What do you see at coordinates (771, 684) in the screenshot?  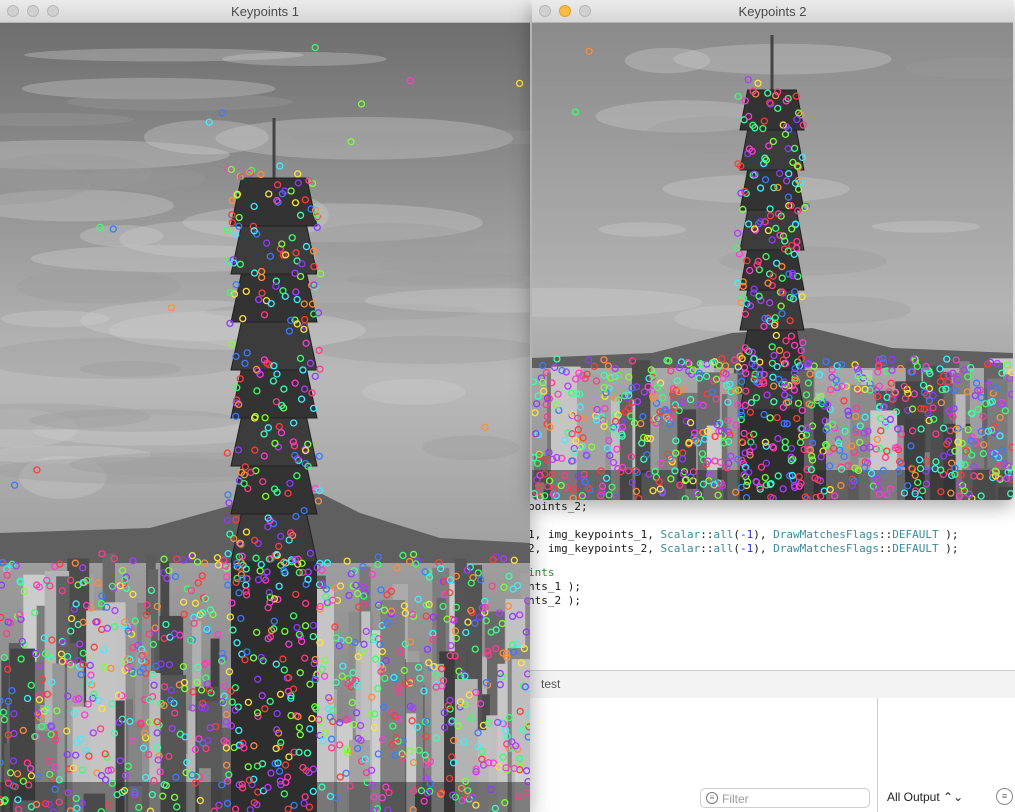 I see `debug-bar: test` at bounding box center [771, 684].